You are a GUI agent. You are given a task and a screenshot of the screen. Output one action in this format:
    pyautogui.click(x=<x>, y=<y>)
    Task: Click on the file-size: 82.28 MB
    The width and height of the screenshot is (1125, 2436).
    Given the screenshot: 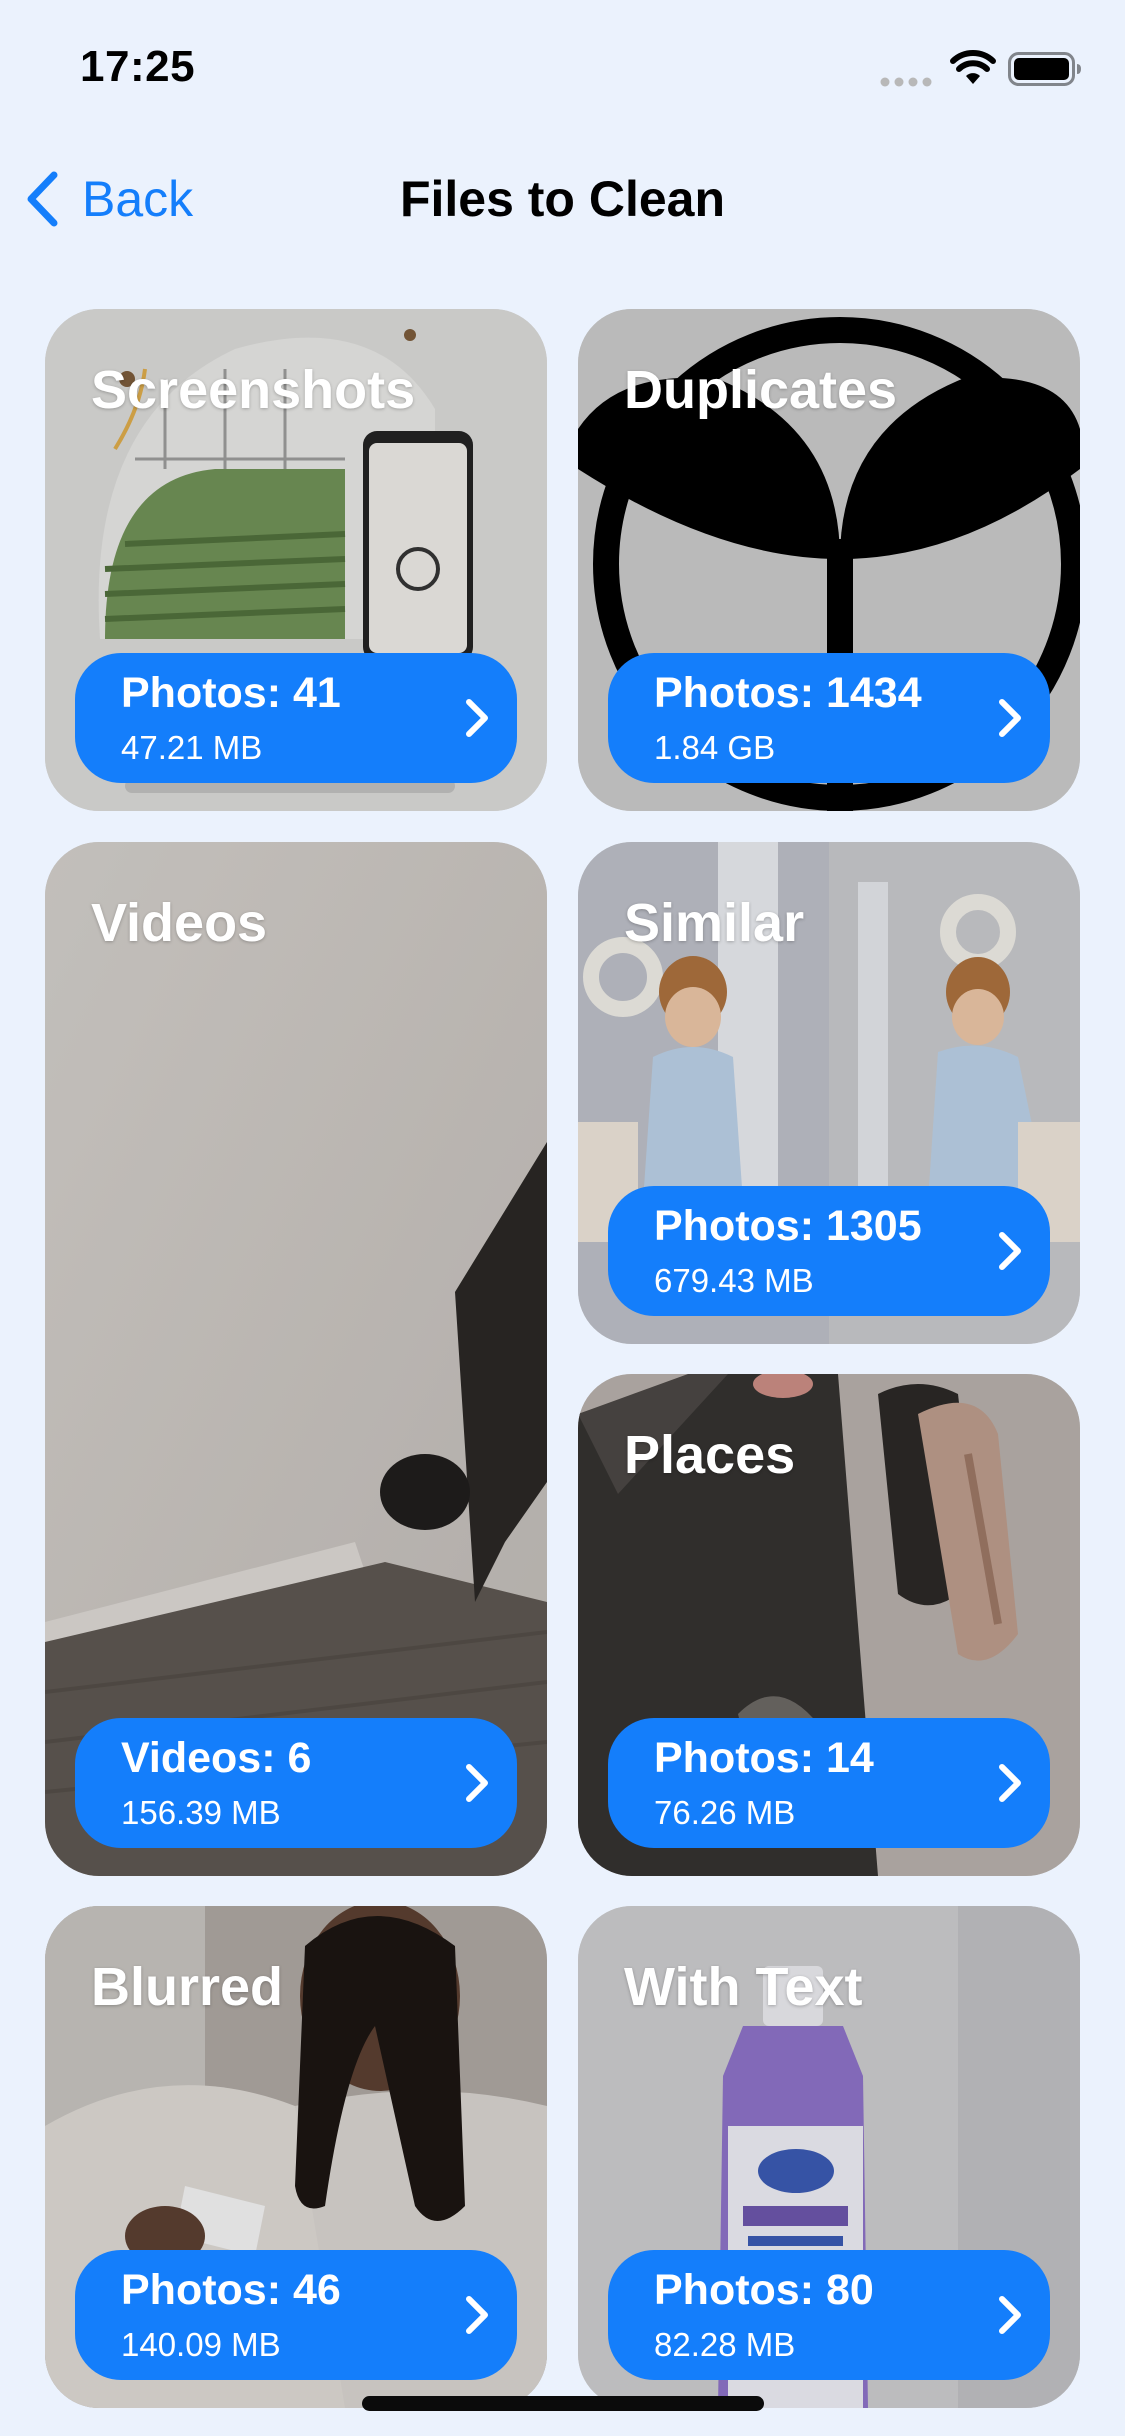 What is the action you would take?
    pyautogui.click(x=725, y=2344)
    